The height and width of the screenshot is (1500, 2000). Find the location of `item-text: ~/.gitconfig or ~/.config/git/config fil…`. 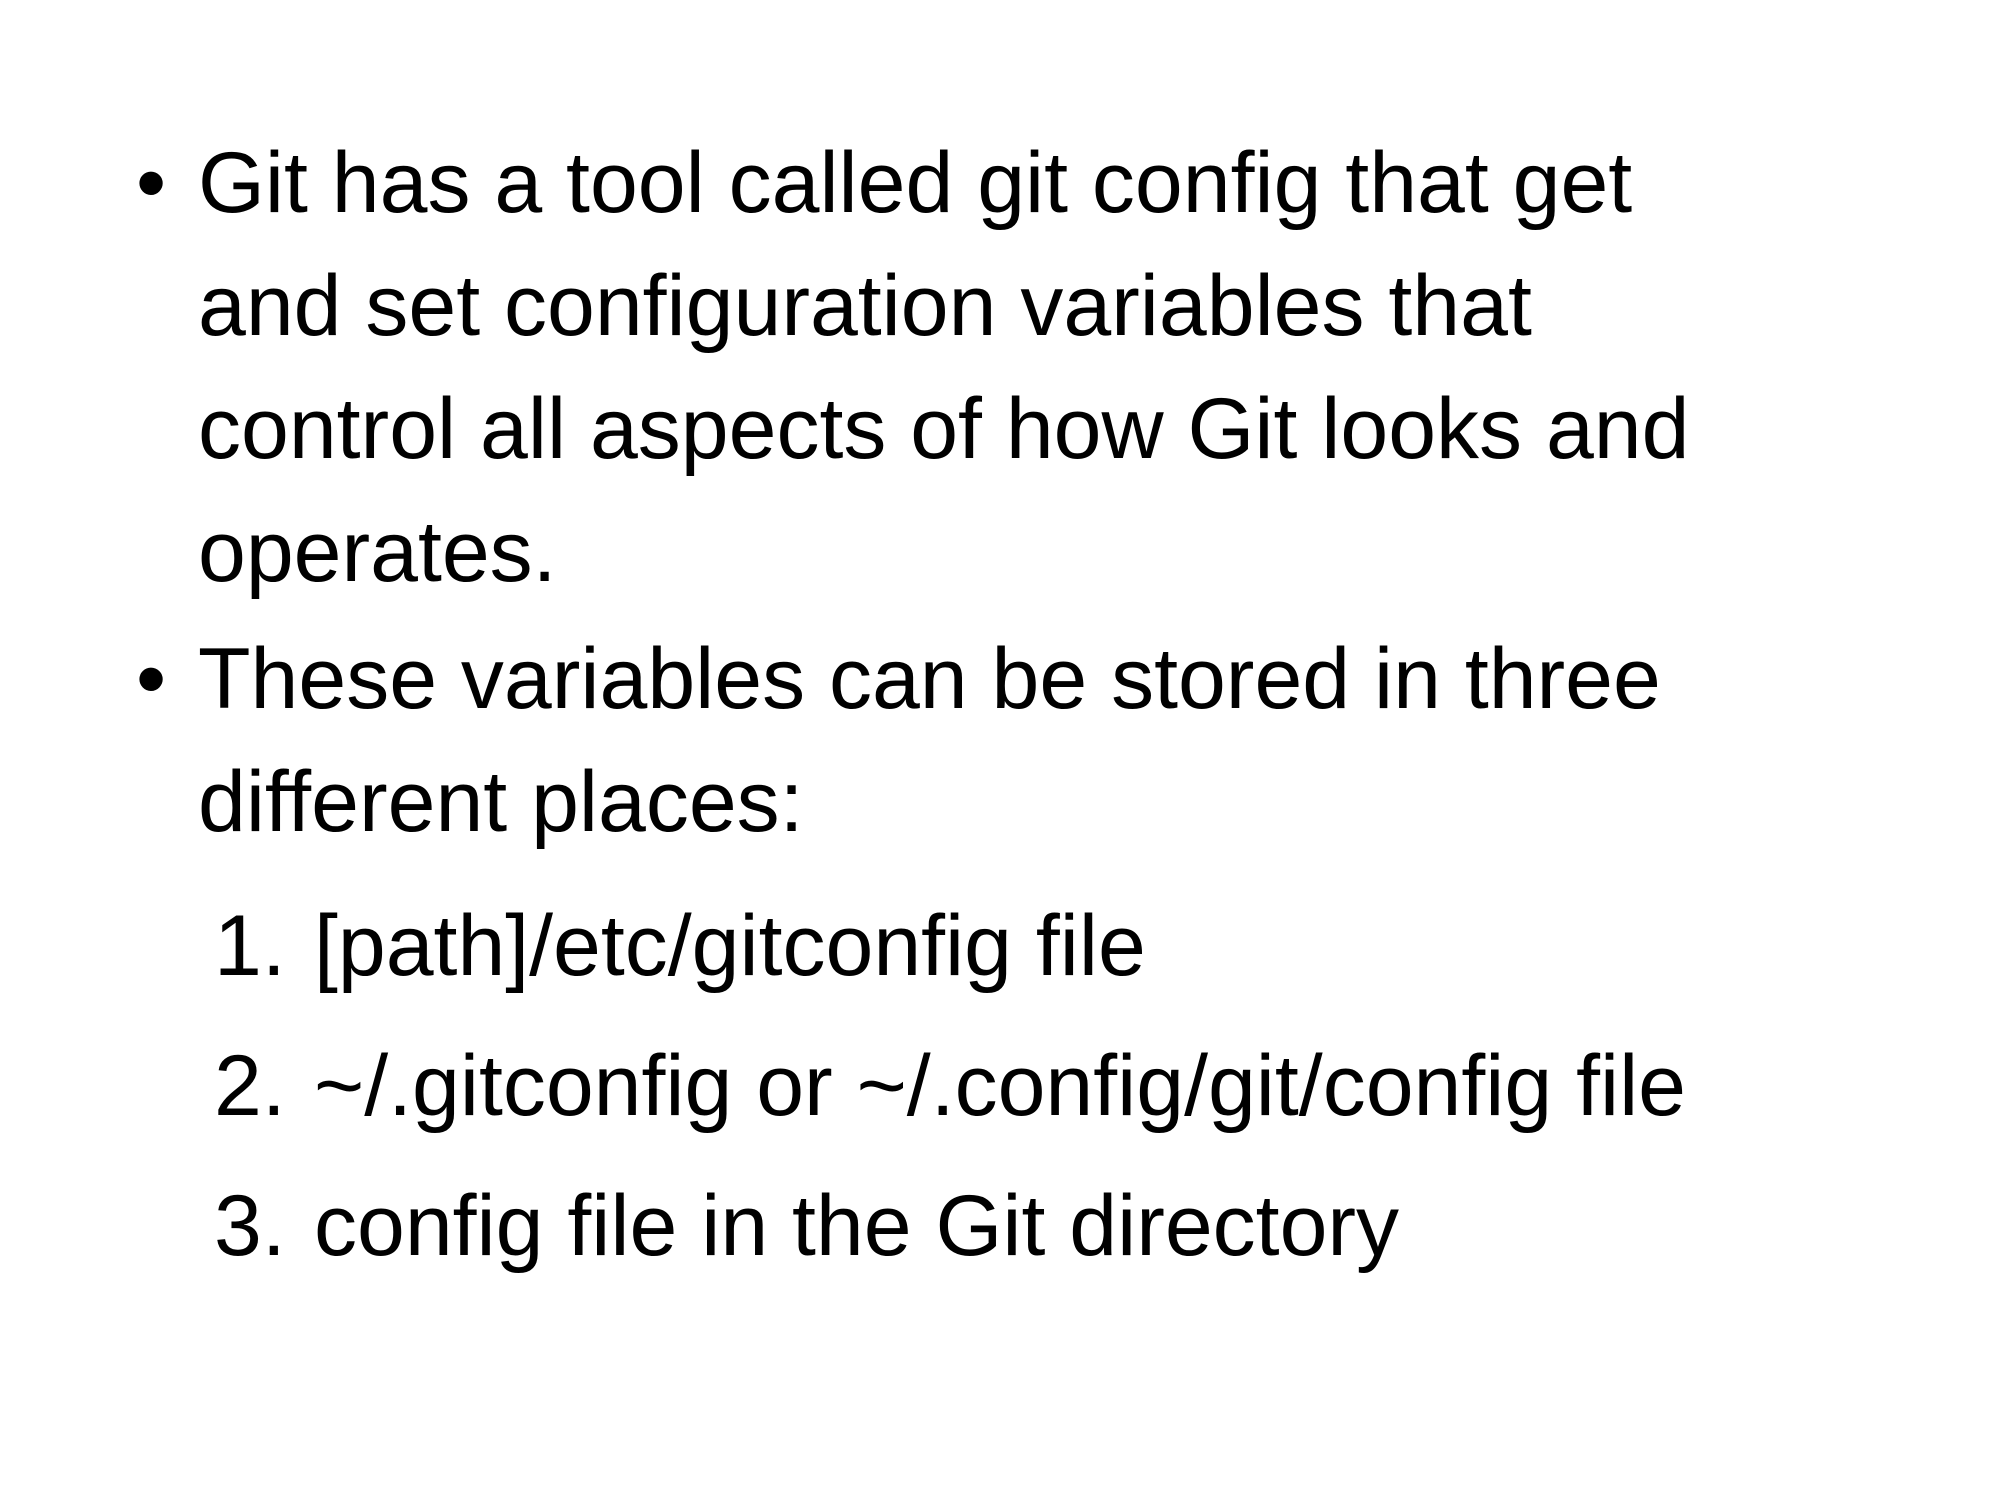

item-text: ~/.gitconfig or ~/.config/git/config fil… is located at coordinates (1000, 1086).